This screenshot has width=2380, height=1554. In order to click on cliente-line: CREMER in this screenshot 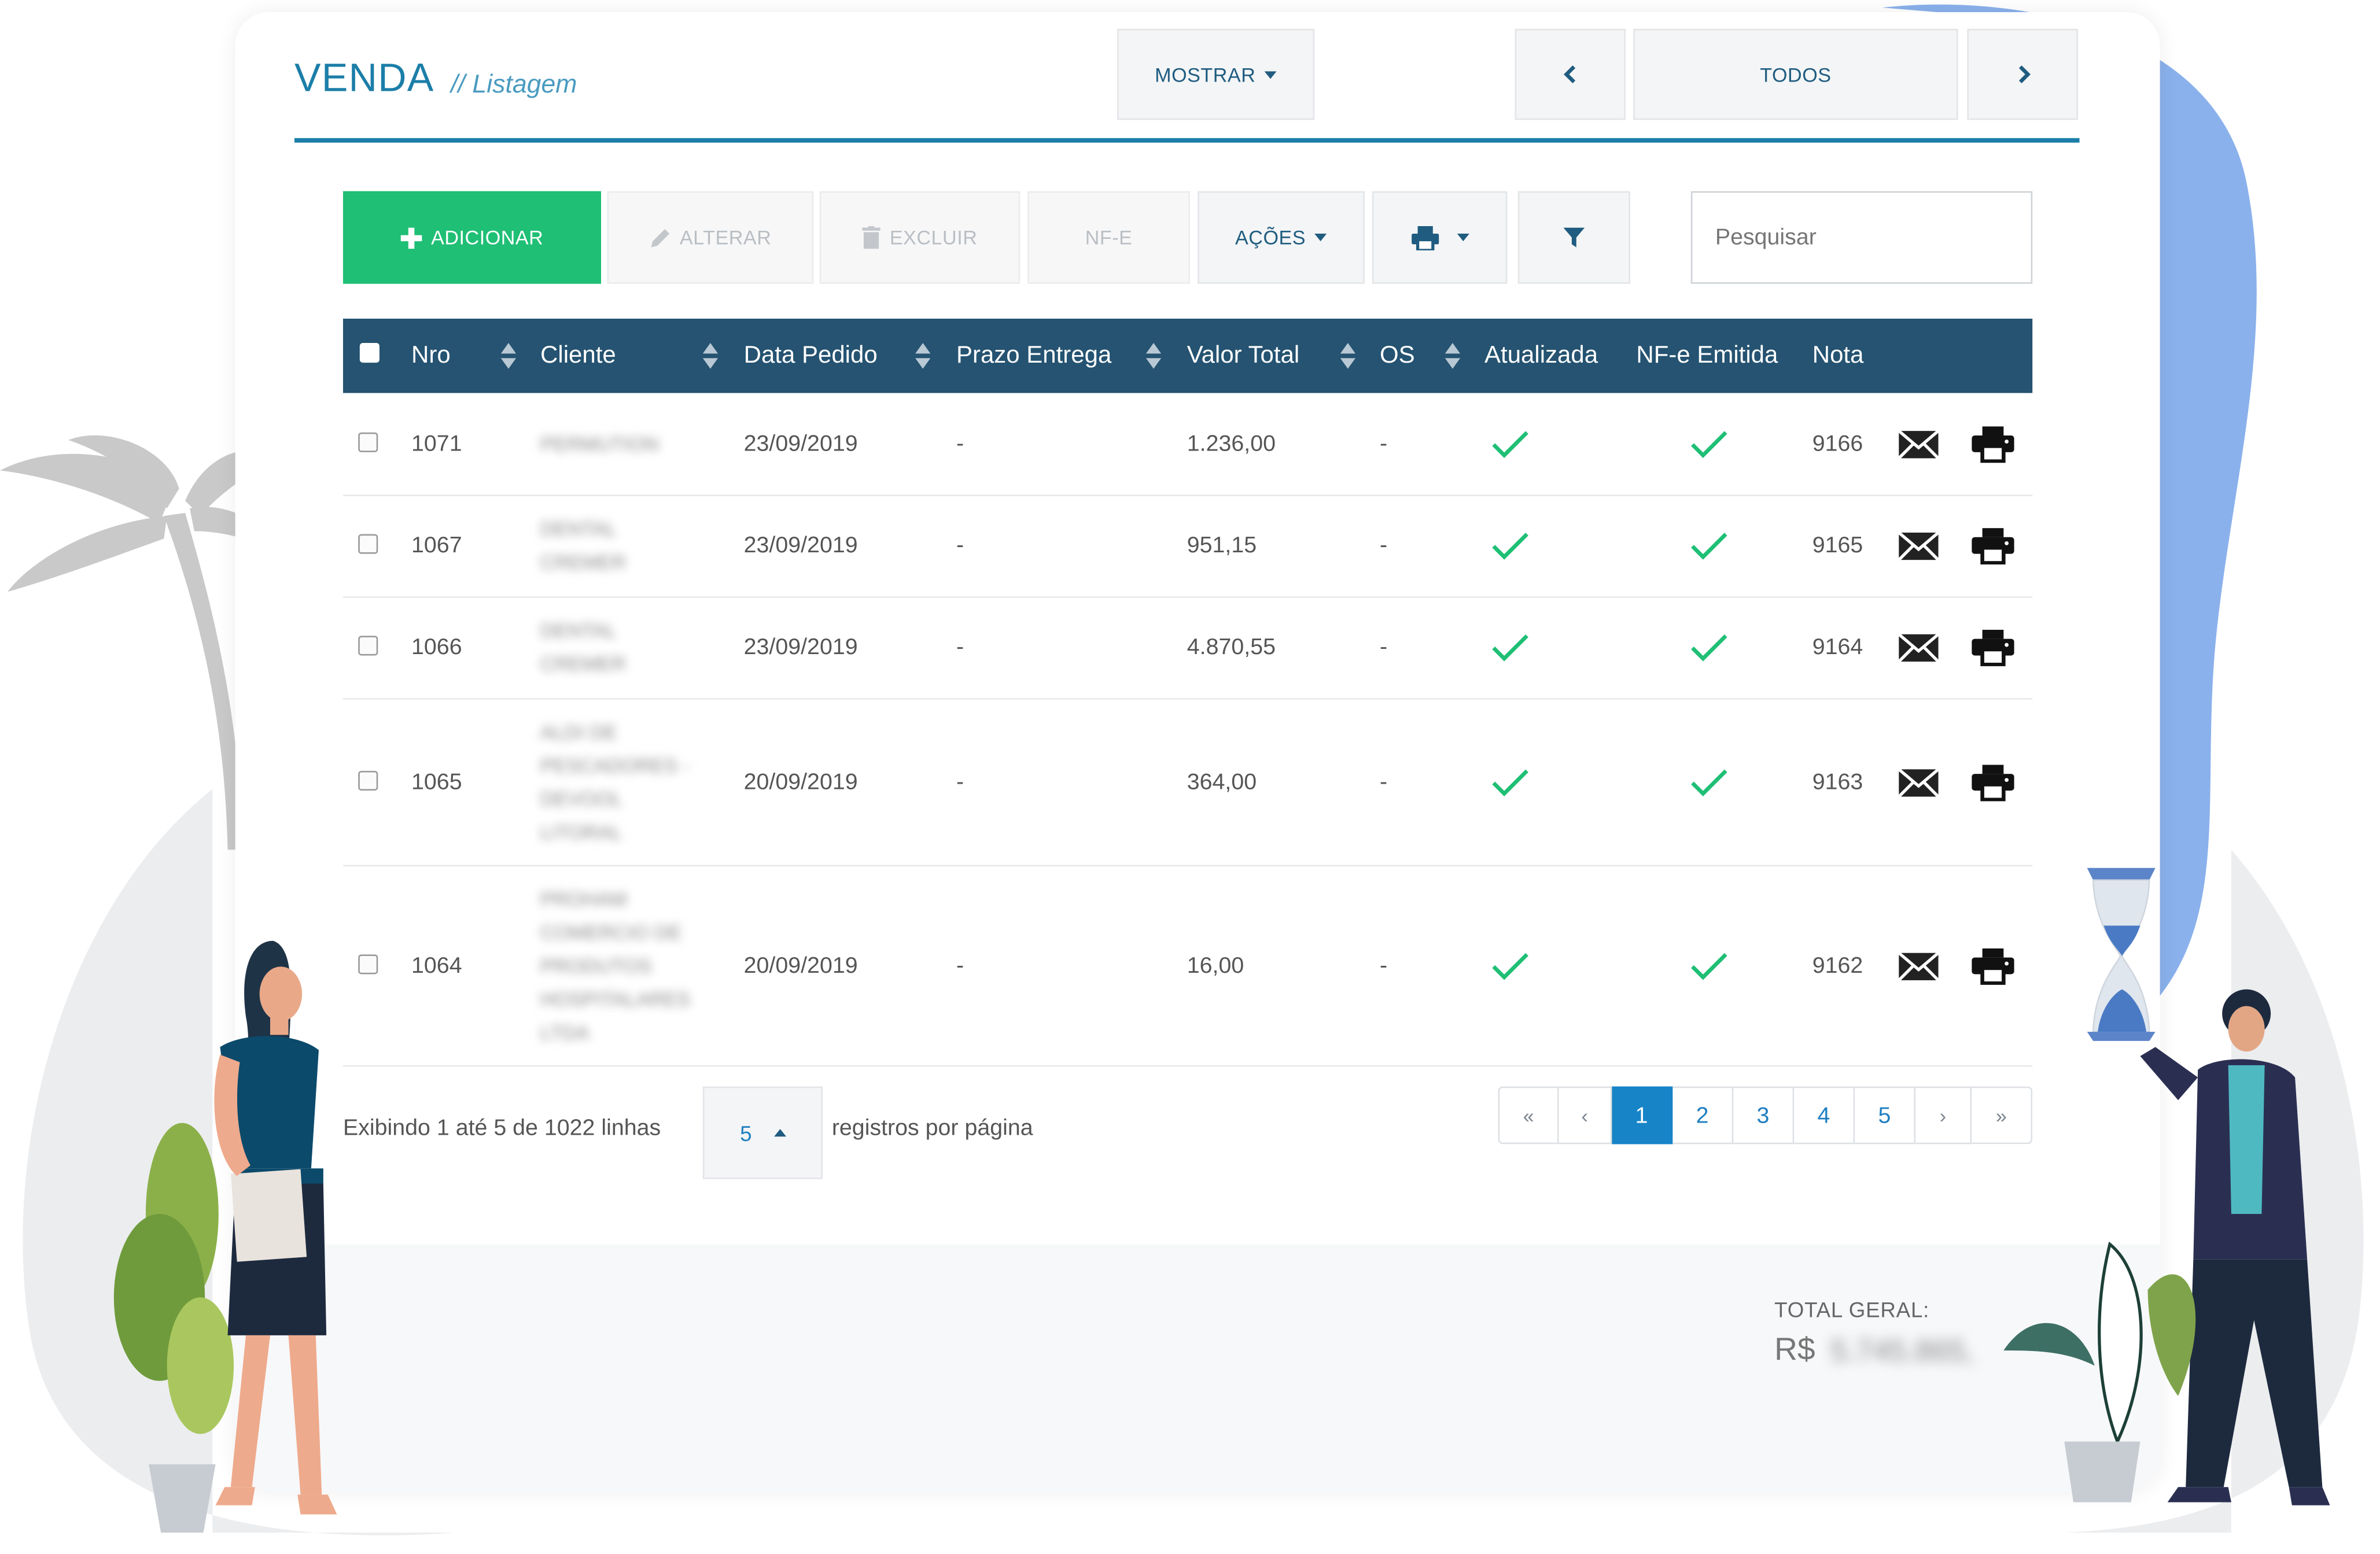, I will do `click(583, 664)`.